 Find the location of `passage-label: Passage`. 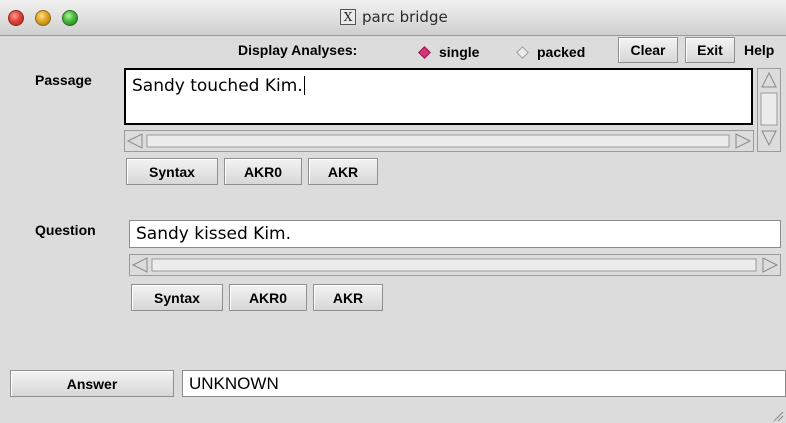

passage-label: Passage is located at coordinates (63, 80).